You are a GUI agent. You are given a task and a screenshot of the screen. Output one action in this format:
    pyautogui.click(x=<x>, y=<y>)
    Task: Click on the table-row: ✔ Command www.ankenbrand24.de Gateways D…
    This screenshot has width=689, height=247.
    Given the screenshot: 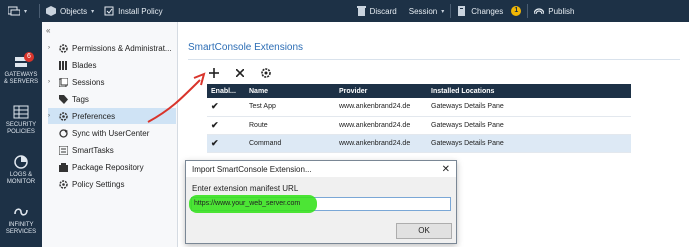 What is the action you would take?
    pyautogui.click(x=419, y=143)
    